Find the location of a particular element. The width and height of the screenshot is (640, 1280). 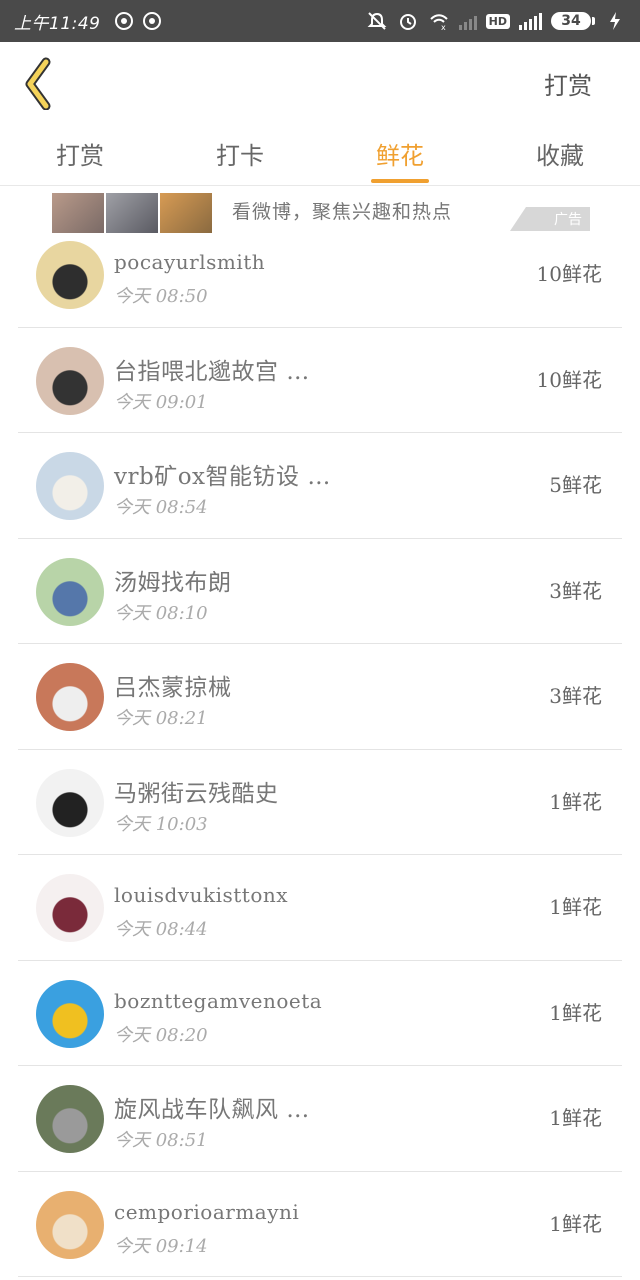

alarm-icon is located at coordinates (408, 21).